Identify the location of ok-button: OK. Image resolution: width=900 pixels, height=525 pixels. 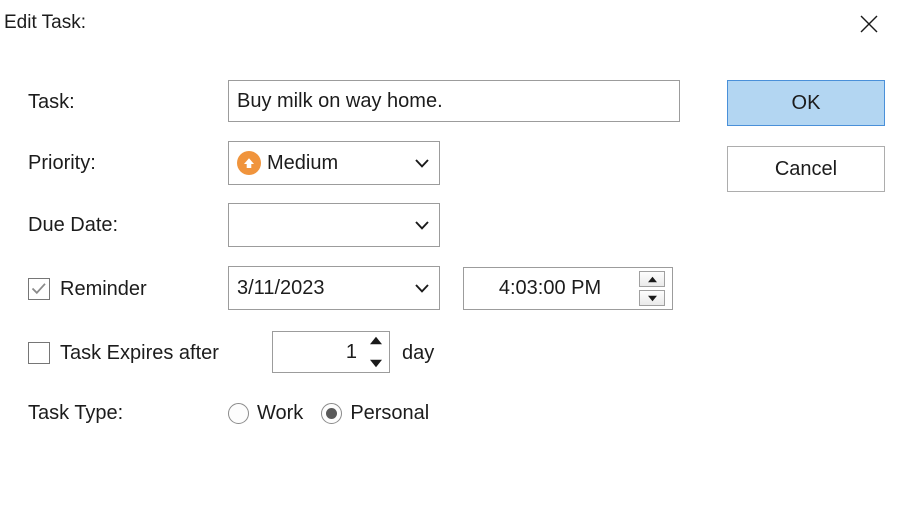
(806, 103).